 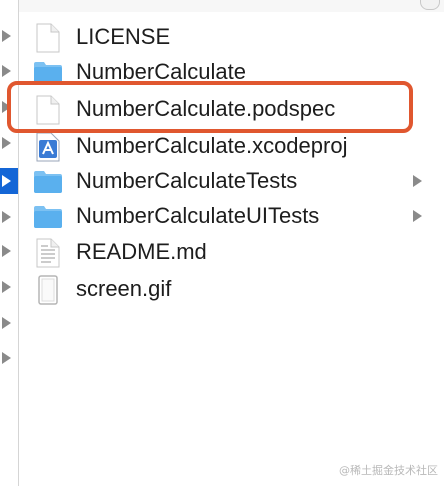 I want to click on folder-row-tests: NumberCalculateTests, so click(x=231, y=181).